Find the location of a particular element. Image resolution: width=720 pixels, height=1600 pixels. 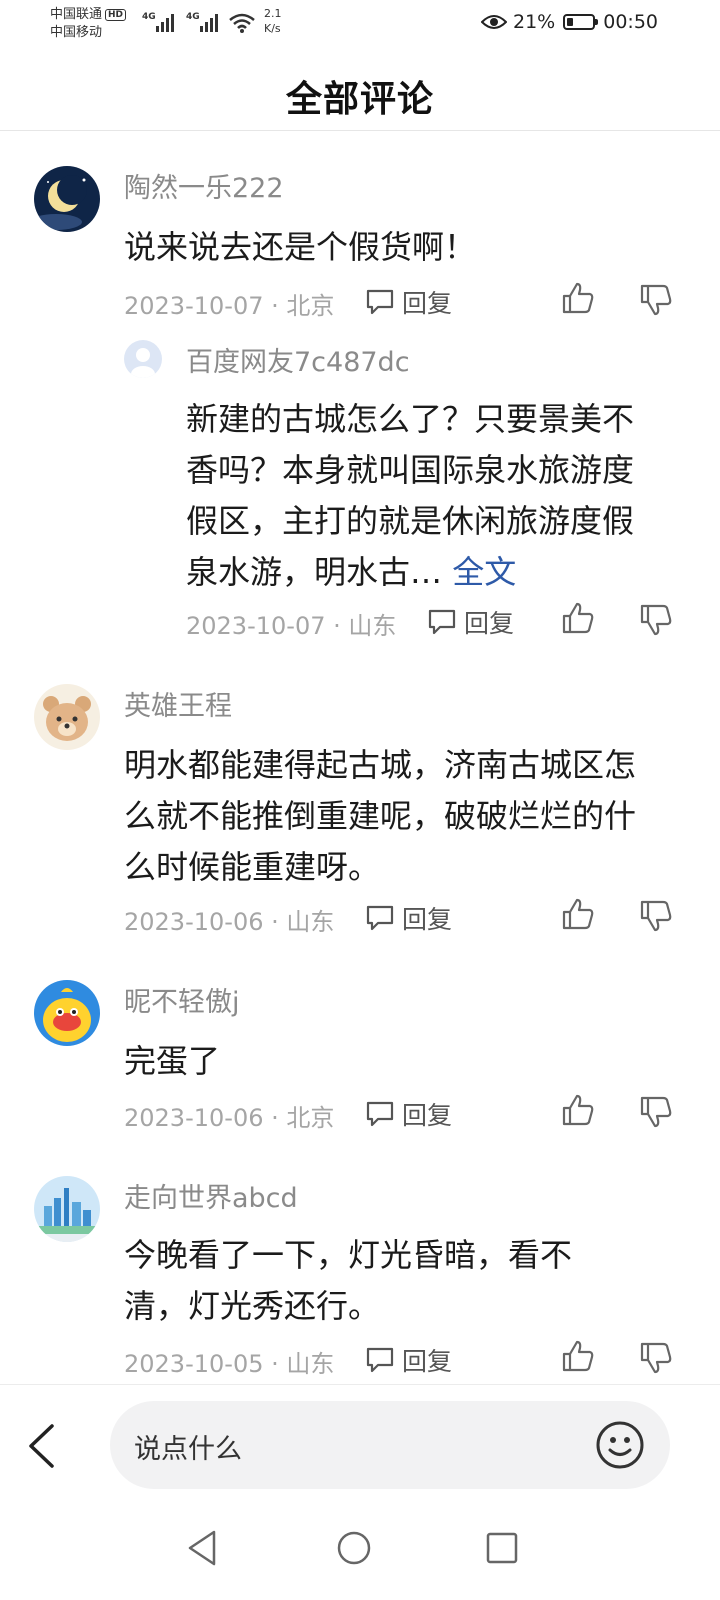

username: 陶然一乐222 is located at coordinates (204, 185).